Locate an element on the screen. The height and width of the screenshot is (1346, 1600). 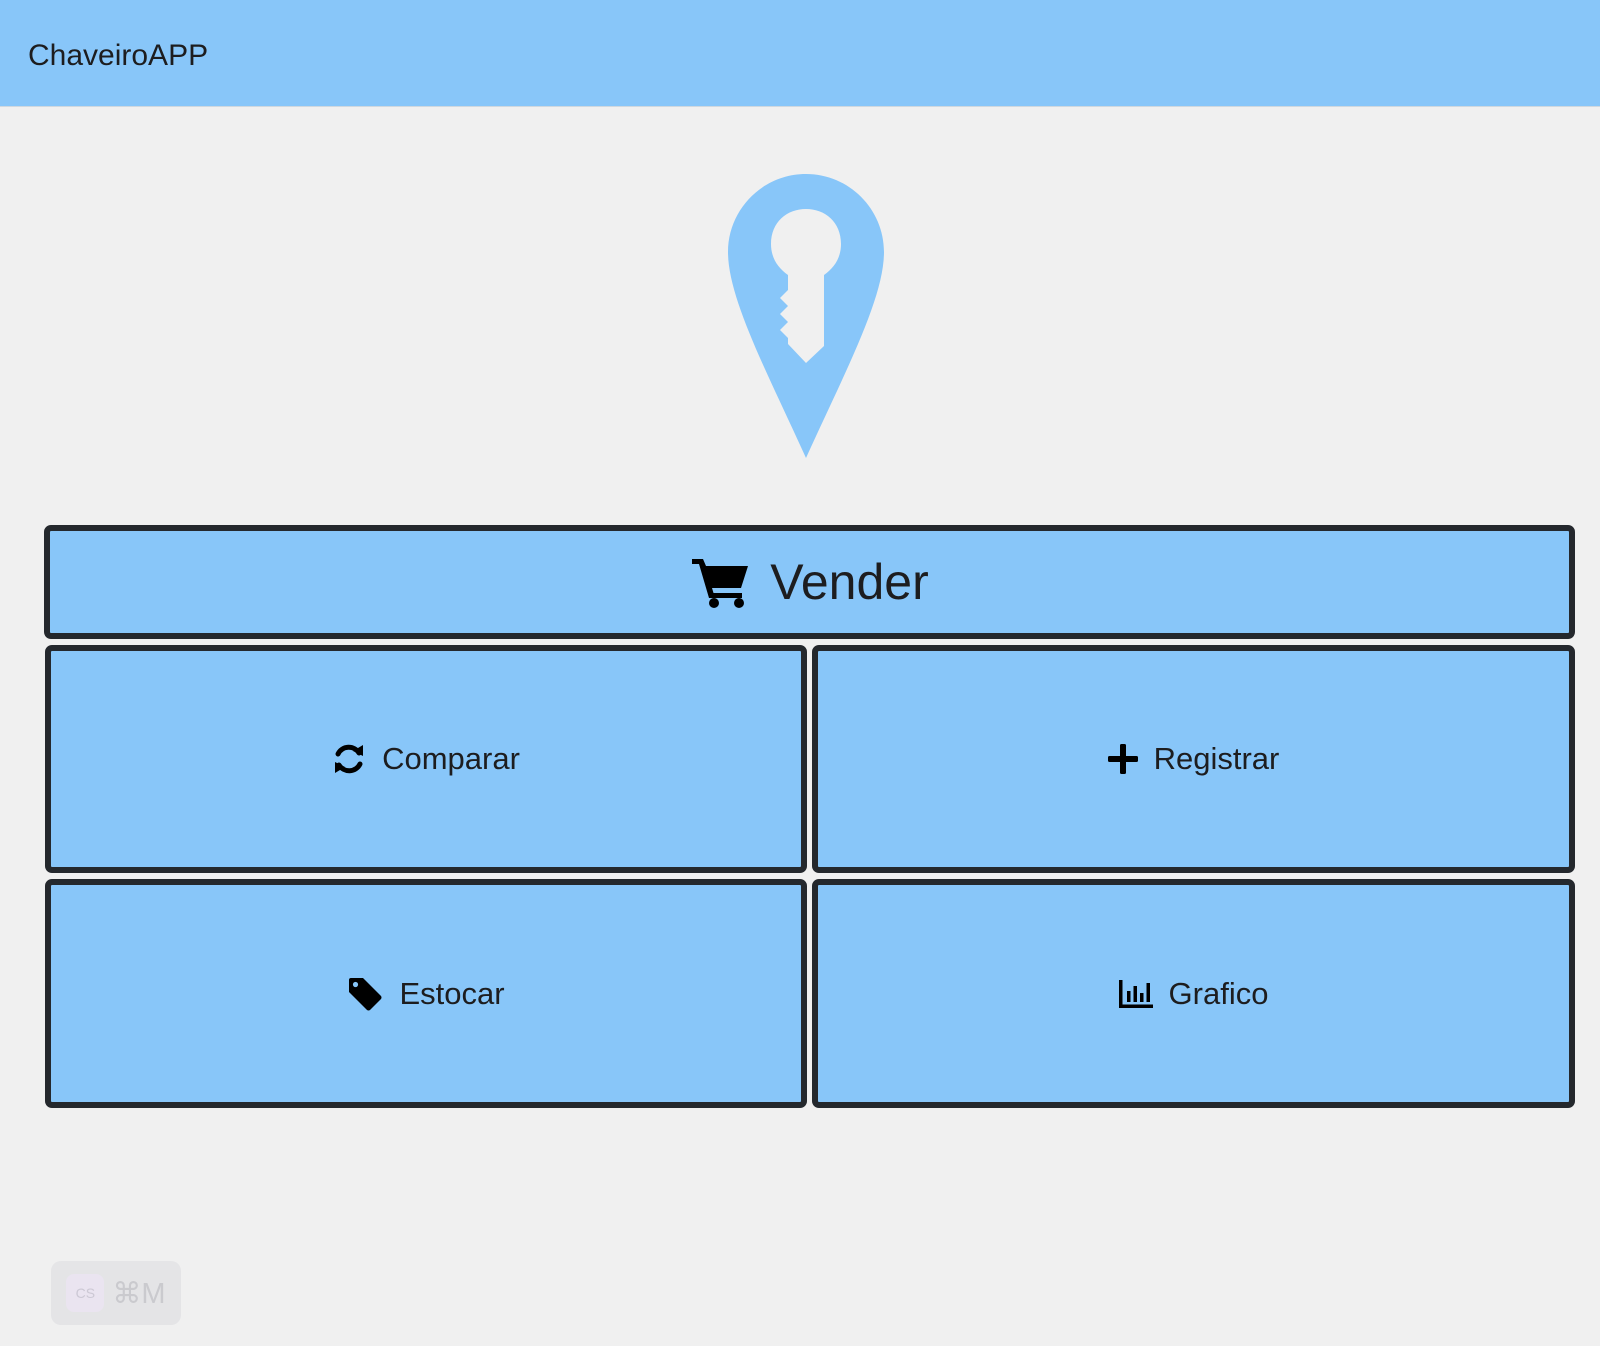
plus-icon is located at coordinates (1122, 759).